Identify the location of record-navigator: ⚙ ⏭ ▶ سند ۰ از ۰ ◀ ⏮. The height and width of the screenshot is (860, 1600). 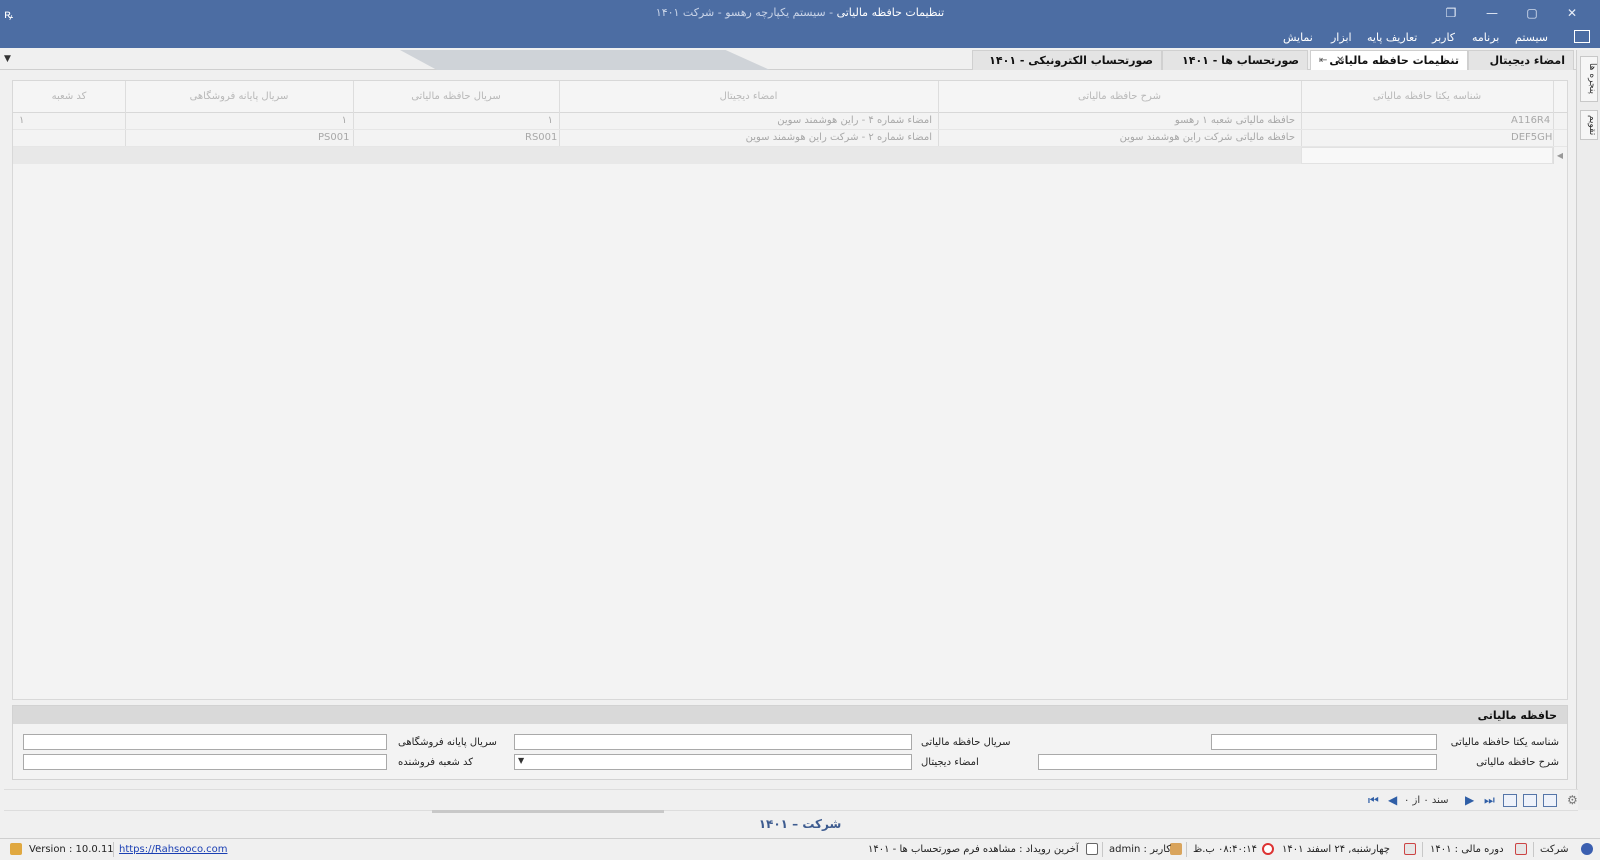
(791, 800).